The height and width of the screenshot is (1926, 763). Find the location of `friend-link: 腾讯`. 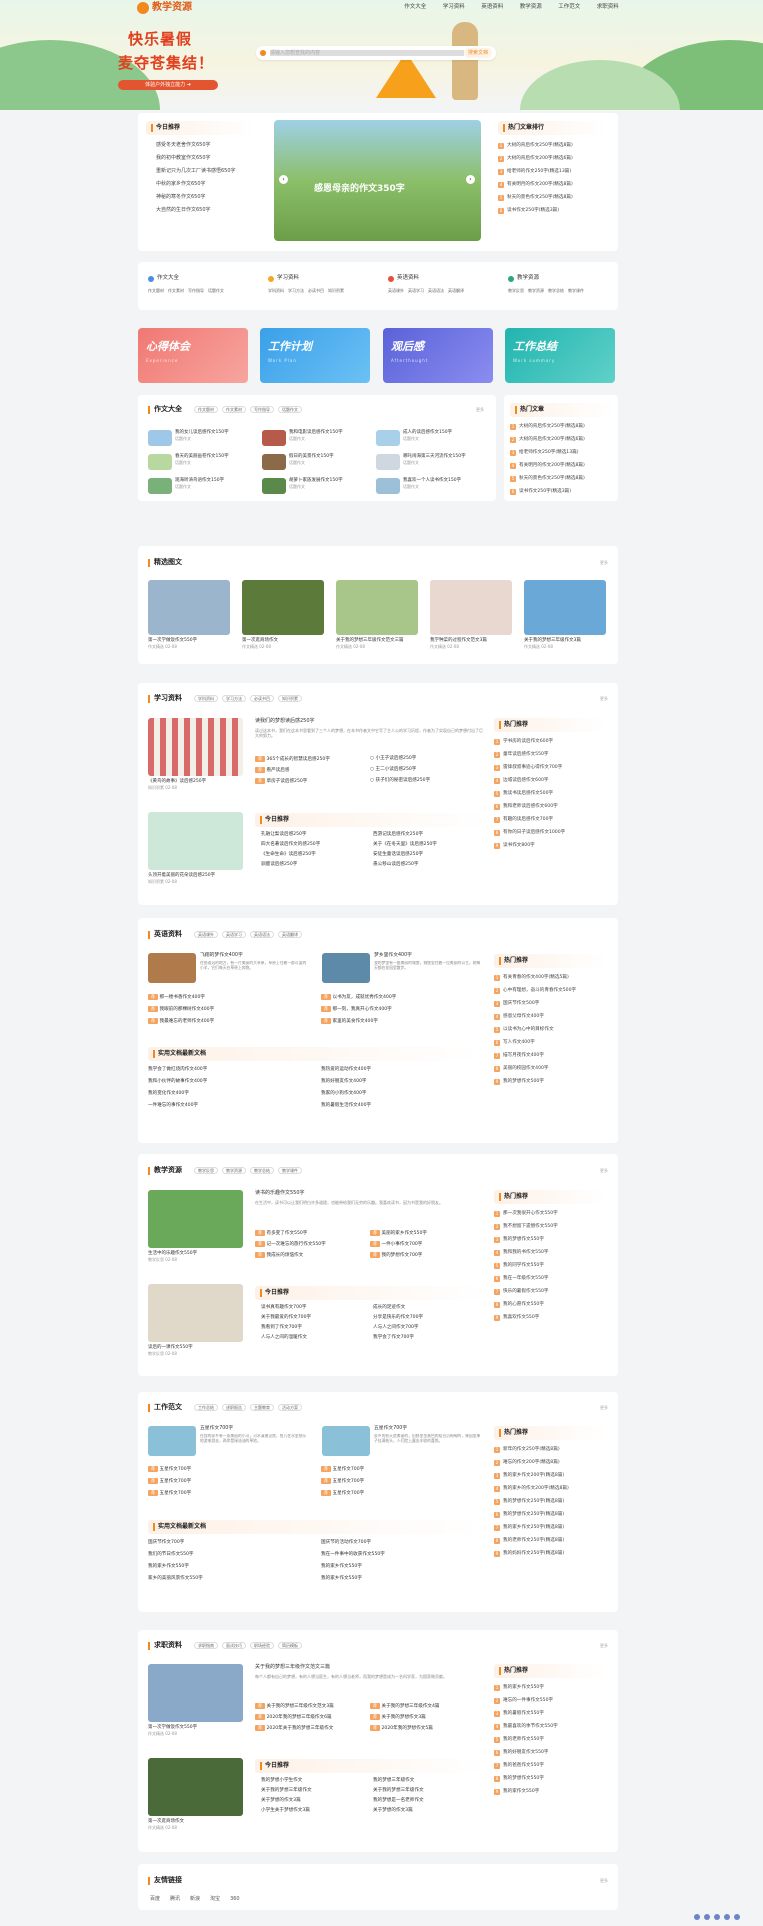

friend-link: 腾讯 is located at coordinates (175, 1899).